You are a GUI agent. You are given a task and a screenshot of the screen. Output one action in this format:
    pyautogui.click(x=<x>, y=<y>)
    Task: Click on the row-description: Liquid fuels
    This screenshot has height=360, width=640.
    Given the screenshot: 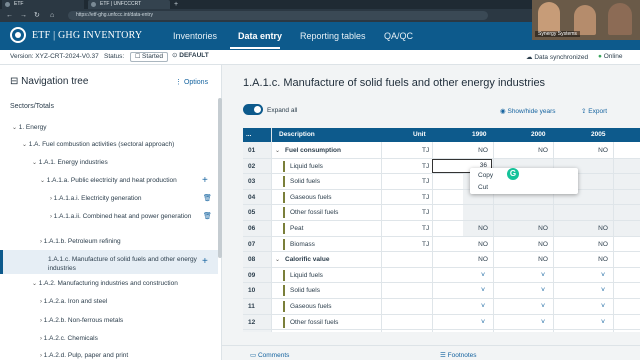 What is the action you would take?
    pyautogui.click(x=306, y=275)
    